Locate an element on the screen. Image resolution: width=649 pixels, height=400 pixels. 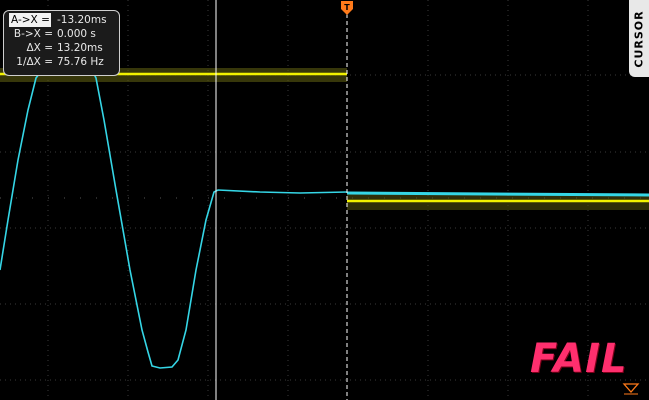
time-reference-icon is located at coordinates (631, 389).